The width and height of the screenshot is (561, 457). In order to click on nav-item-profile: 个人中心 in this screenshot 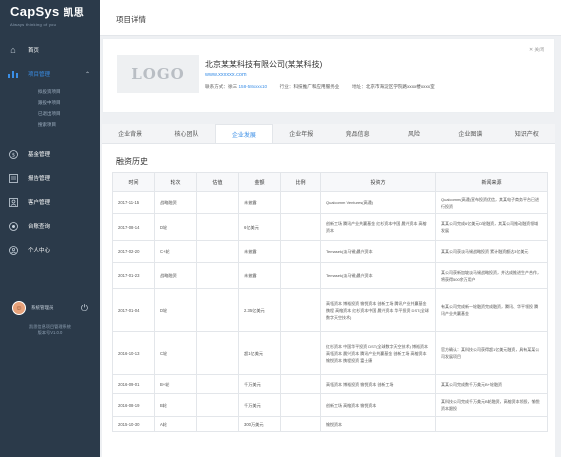, I will do `click(50, 250)`.